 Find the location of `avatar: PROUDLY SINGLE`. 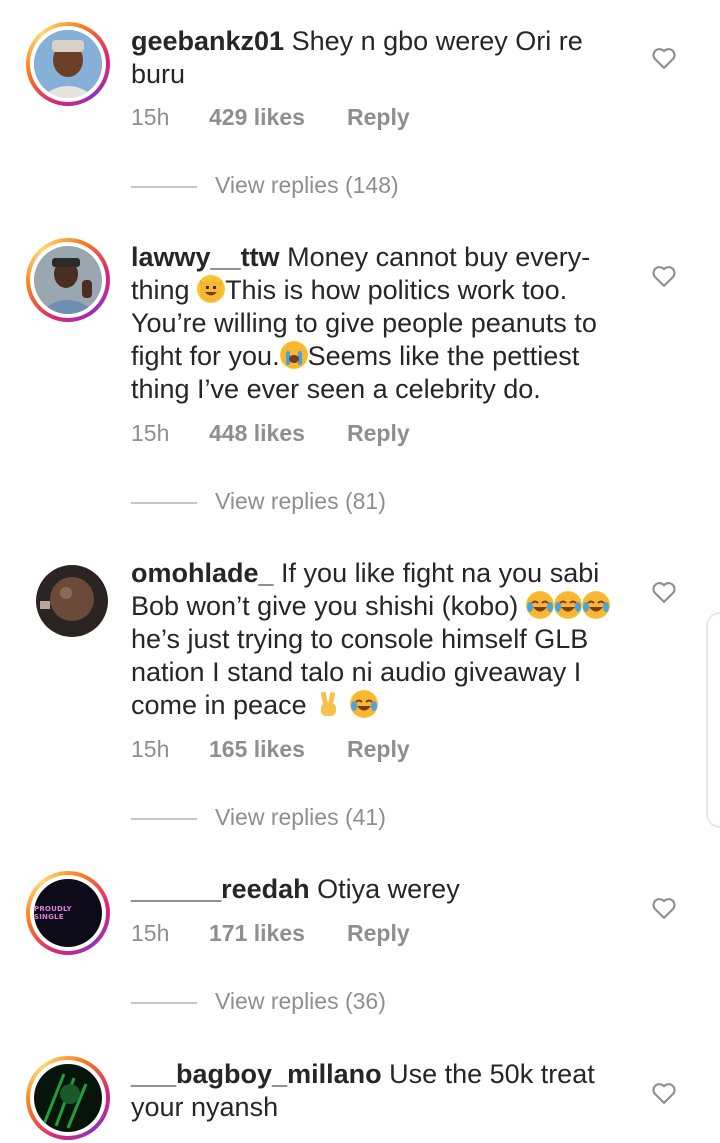

avatar: PROUDLY SINGLE is located at coordinates (68, 913).